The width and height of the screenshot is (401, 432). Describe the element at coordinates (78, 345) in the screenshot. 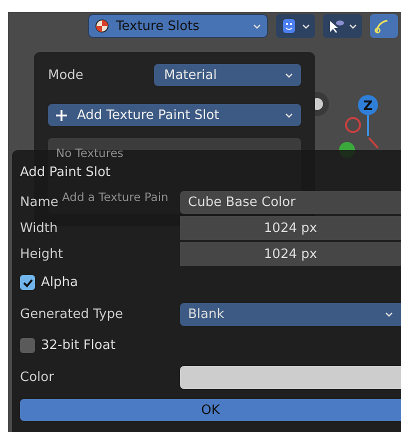

I see `checkbox-label: 32-bit Float` at that location.